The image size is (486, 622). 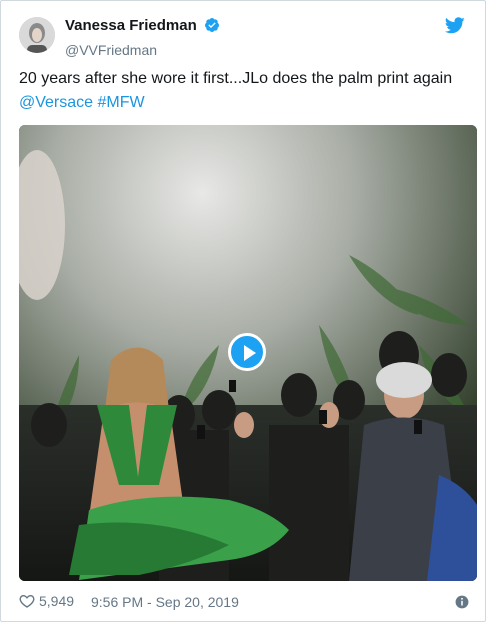 I want to click on like-count: 5,949, so click(x=57, y=601).